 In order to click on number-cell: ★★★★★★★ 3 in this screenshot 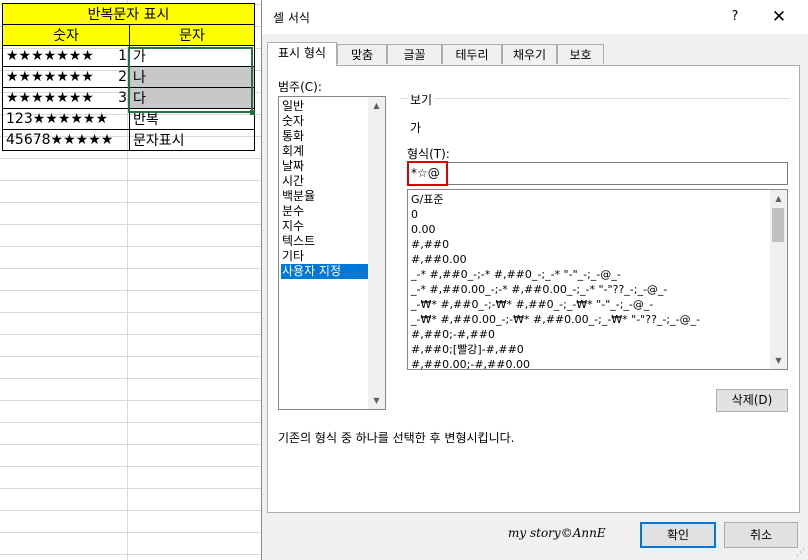, I will do `click(66, 98)`.